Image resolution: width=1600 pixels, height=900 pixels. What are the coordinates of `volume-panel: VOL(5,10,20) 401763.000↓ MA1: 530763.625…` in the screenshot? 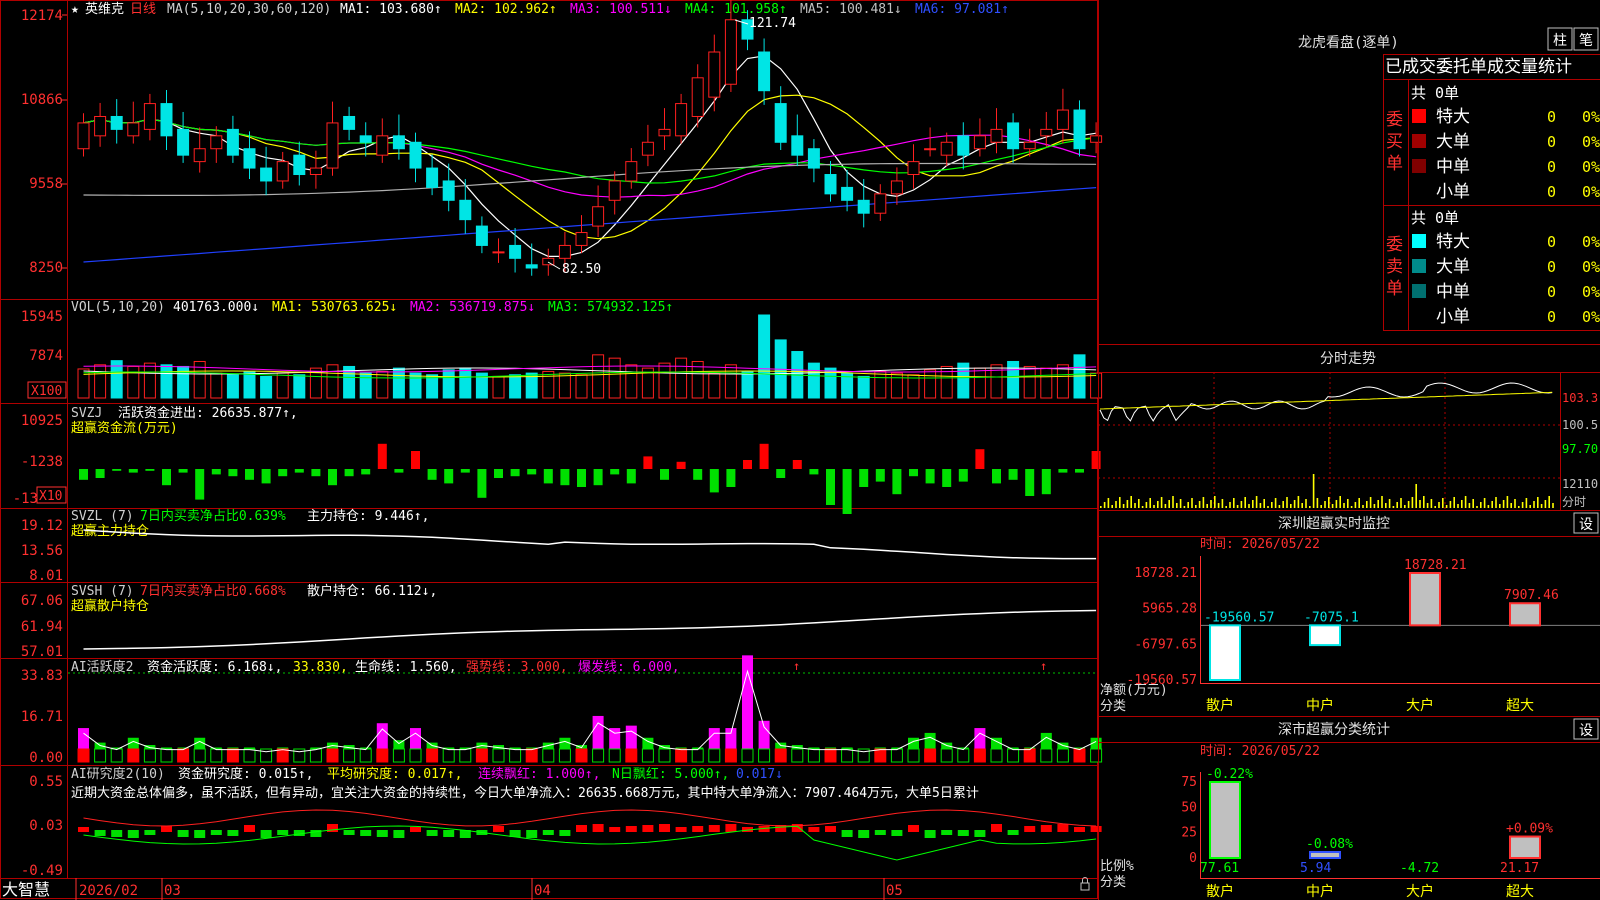 It's located at (562, 349).